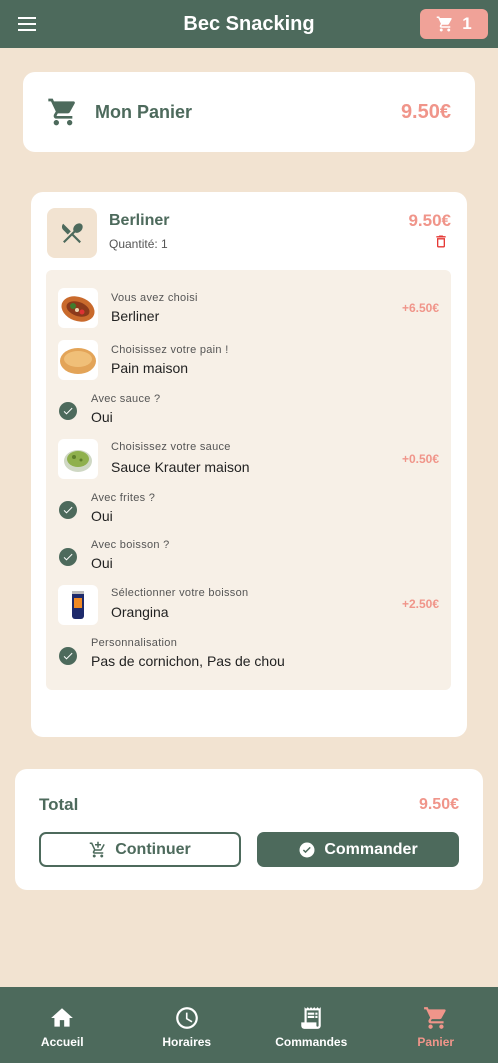 The height and width of the screenshot is (1063, 498). I want to click on option-value: Pas de cornichon, Pas de chou, so click(188, 661).